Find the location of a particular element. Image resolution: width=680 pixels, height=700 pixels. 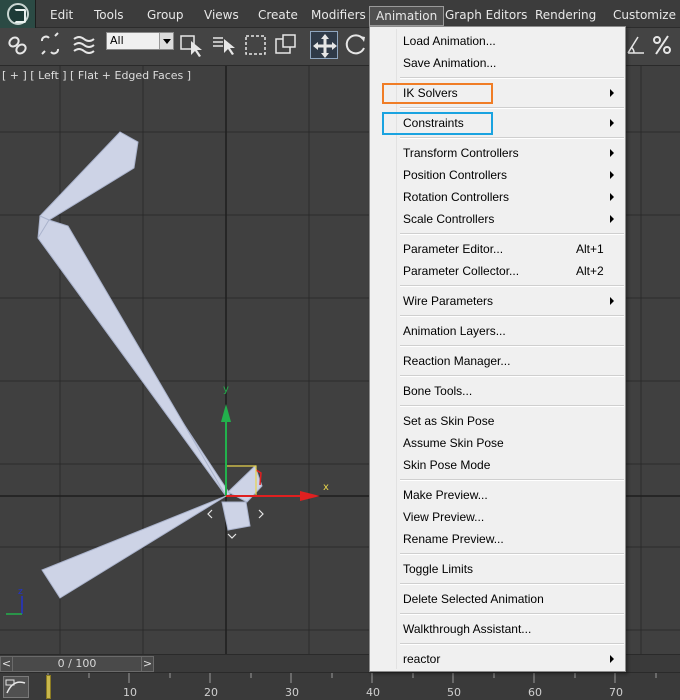

tick-label: 60 is located at coordinates (535, 692).